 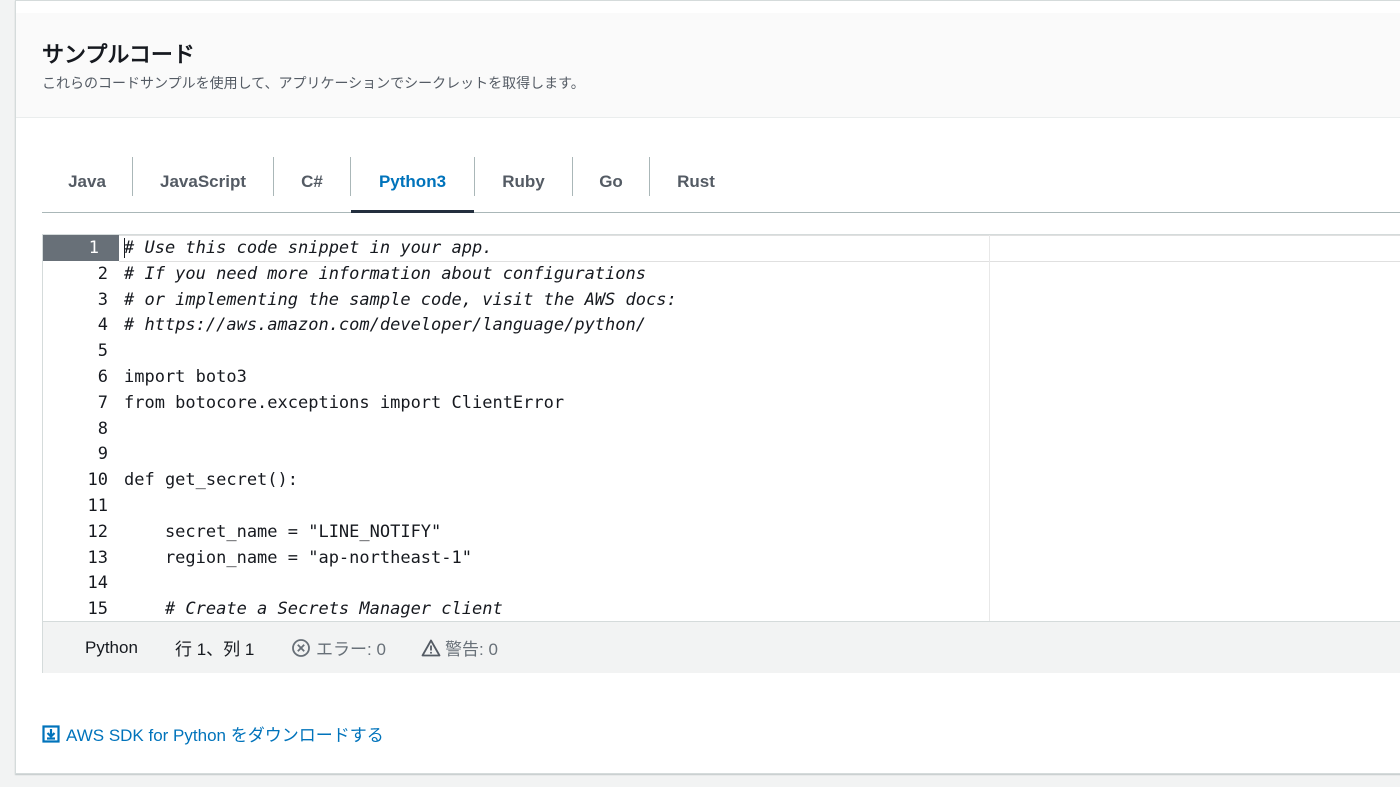 I want to click on line-number: 1, so click(x=81, y=248).